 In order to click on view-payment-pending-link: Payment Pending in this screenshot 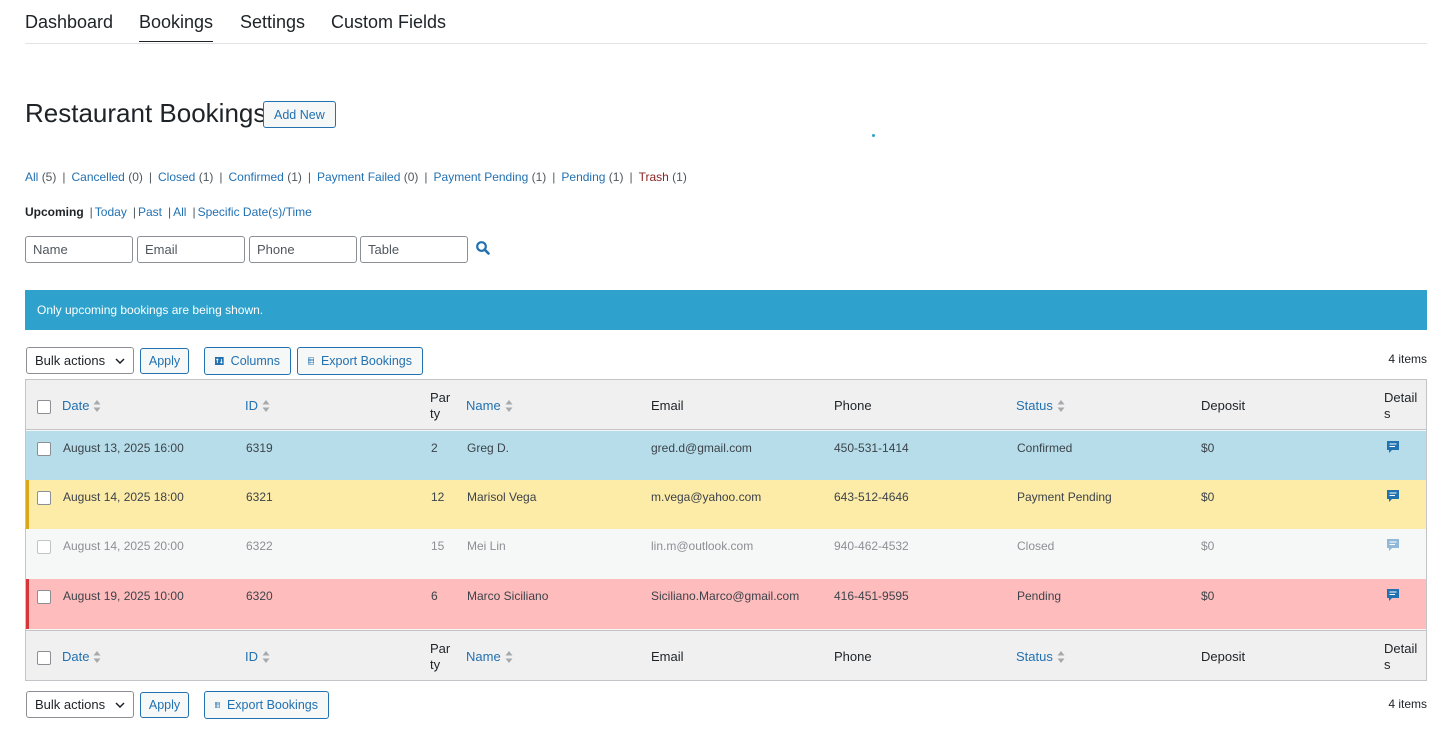, I will do `click(481, 177)`.